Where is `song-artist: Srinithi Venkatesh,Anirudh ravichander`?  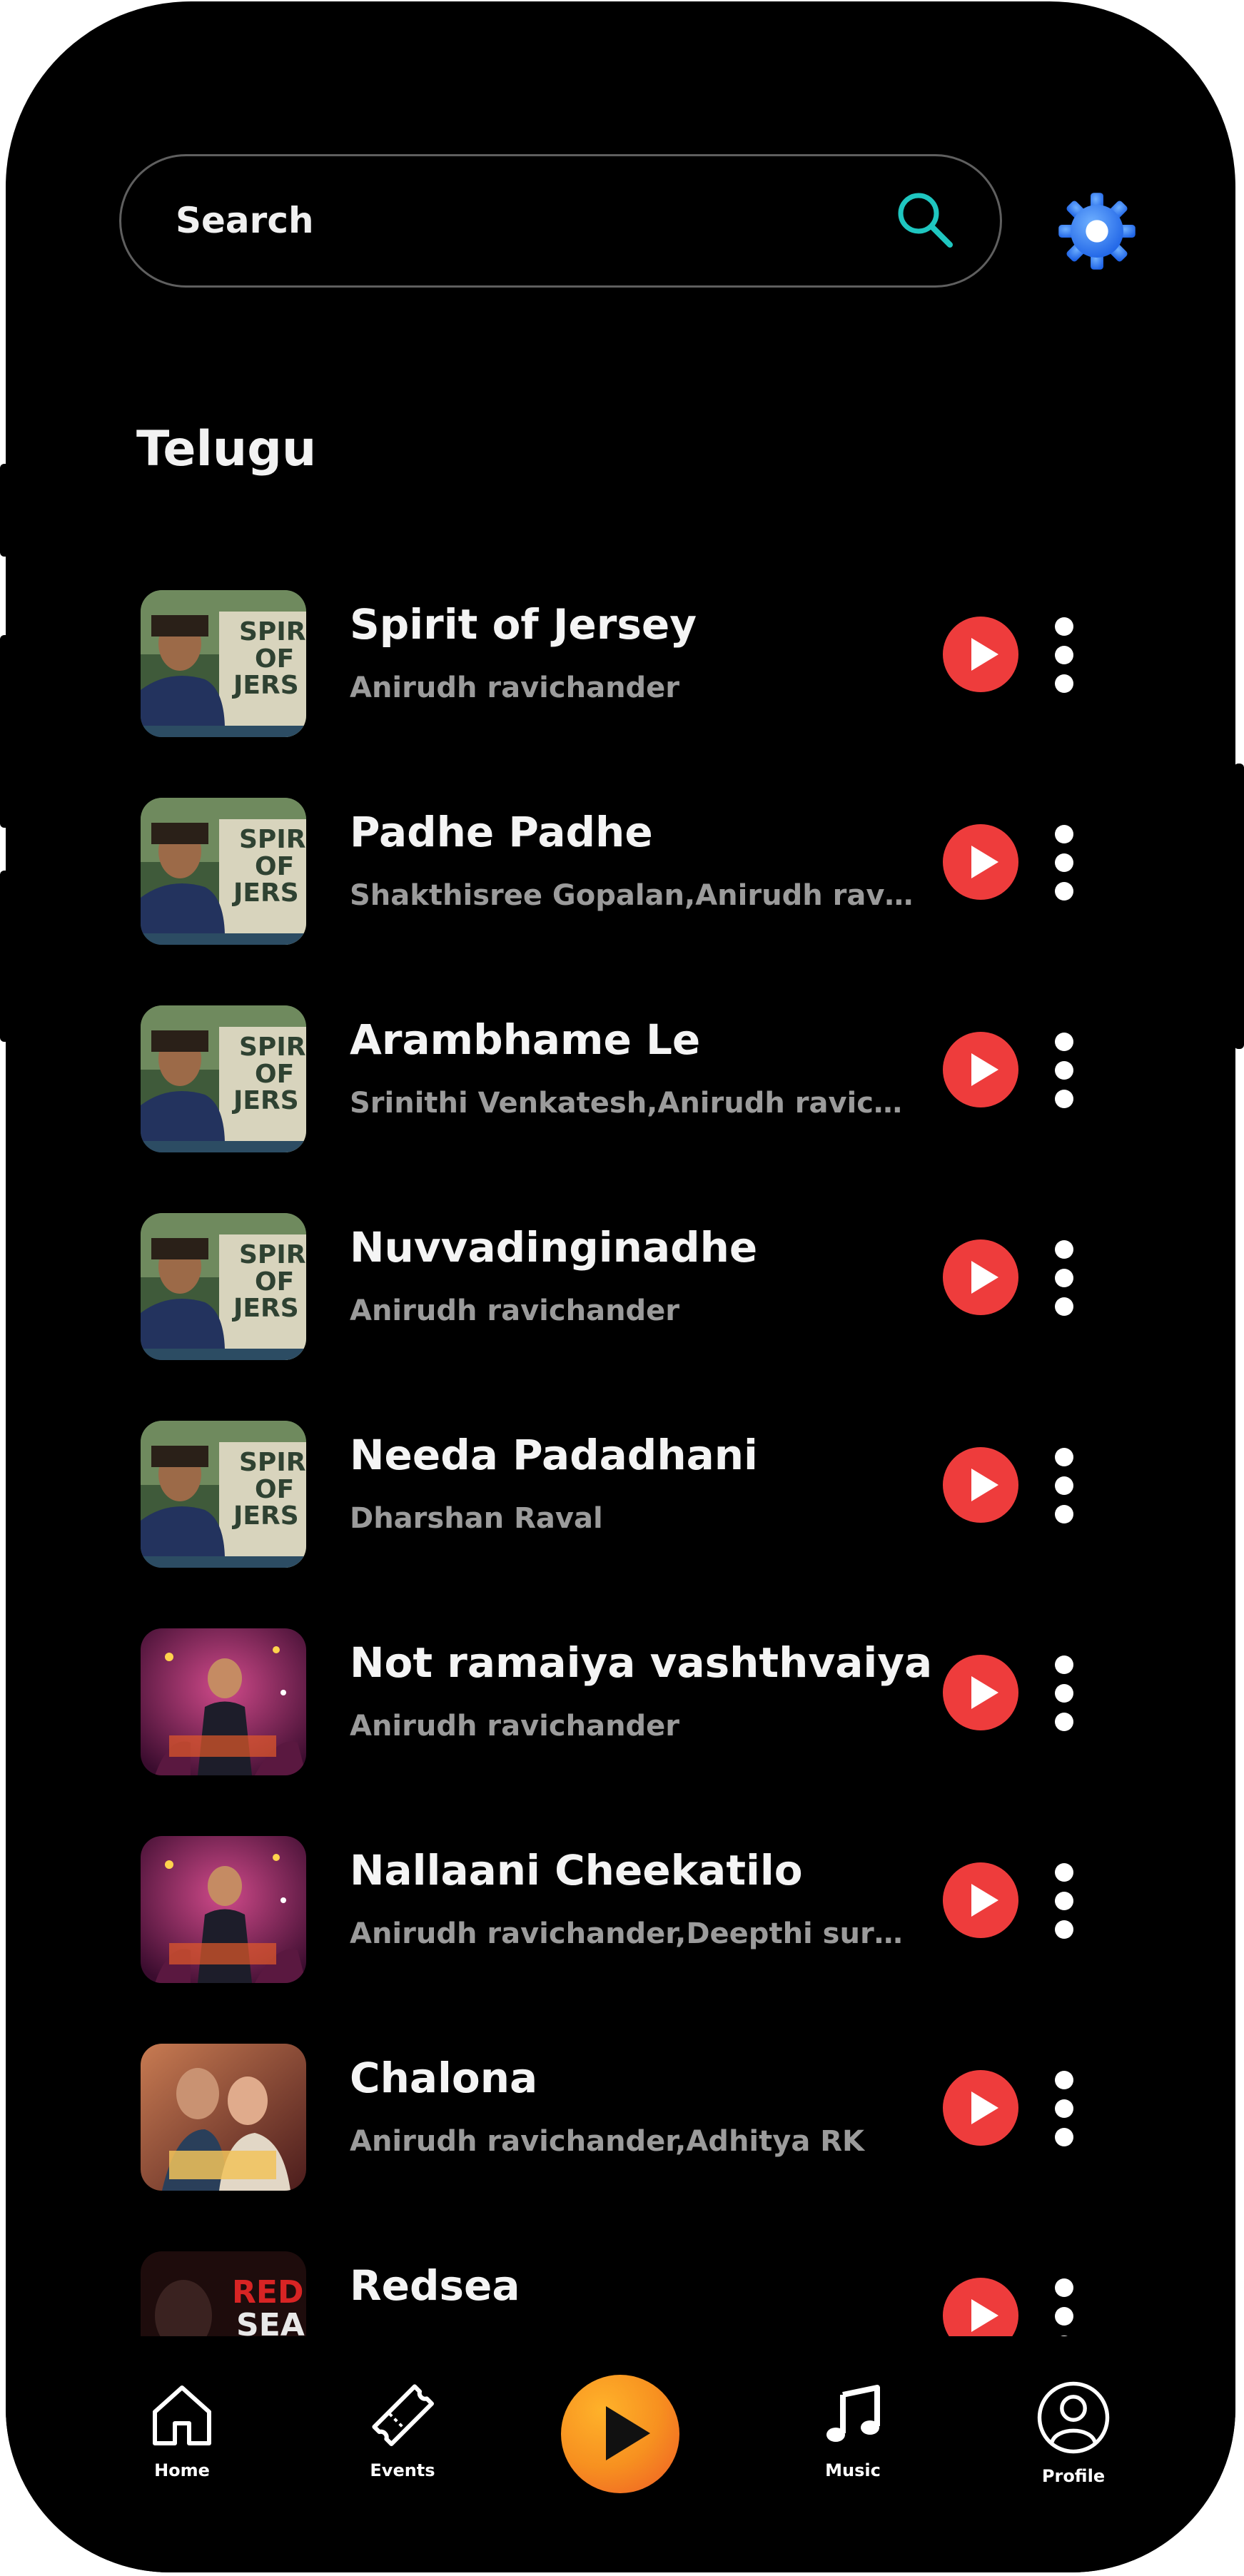 song-artist: Srinithi Venkatesh,Anirudh ravichander is located at coordinates (635, 1103).